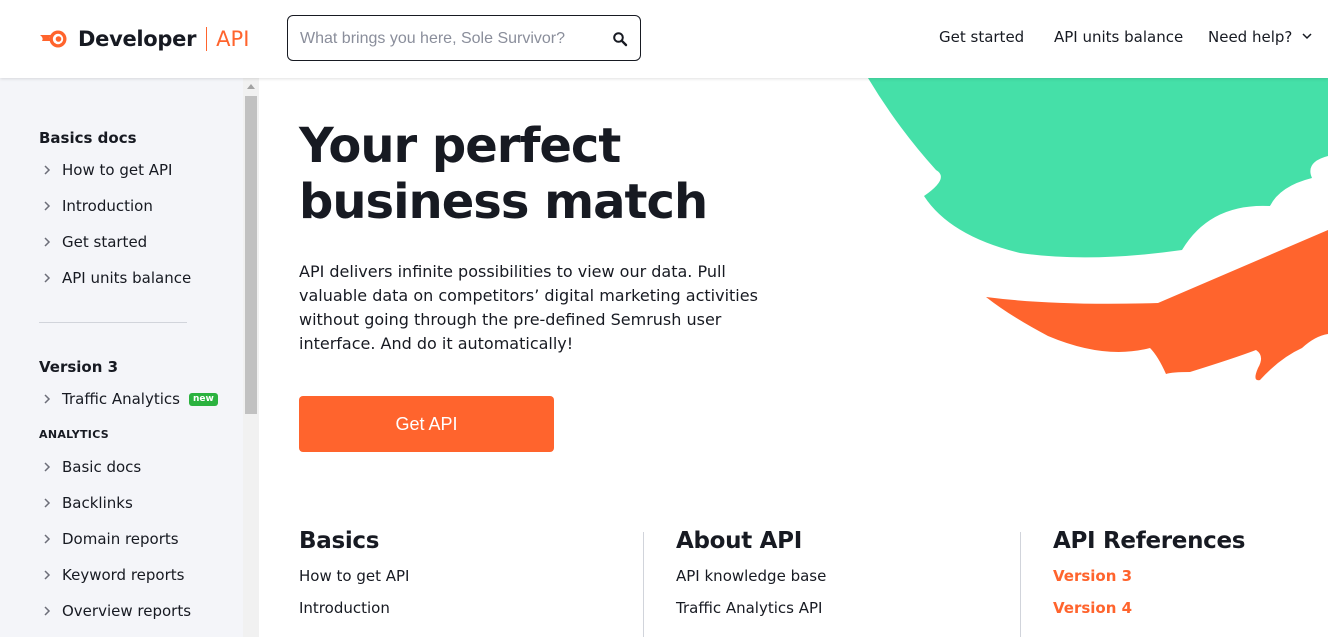  I want to click on sidebar-scrollbar, so click(251, 357).